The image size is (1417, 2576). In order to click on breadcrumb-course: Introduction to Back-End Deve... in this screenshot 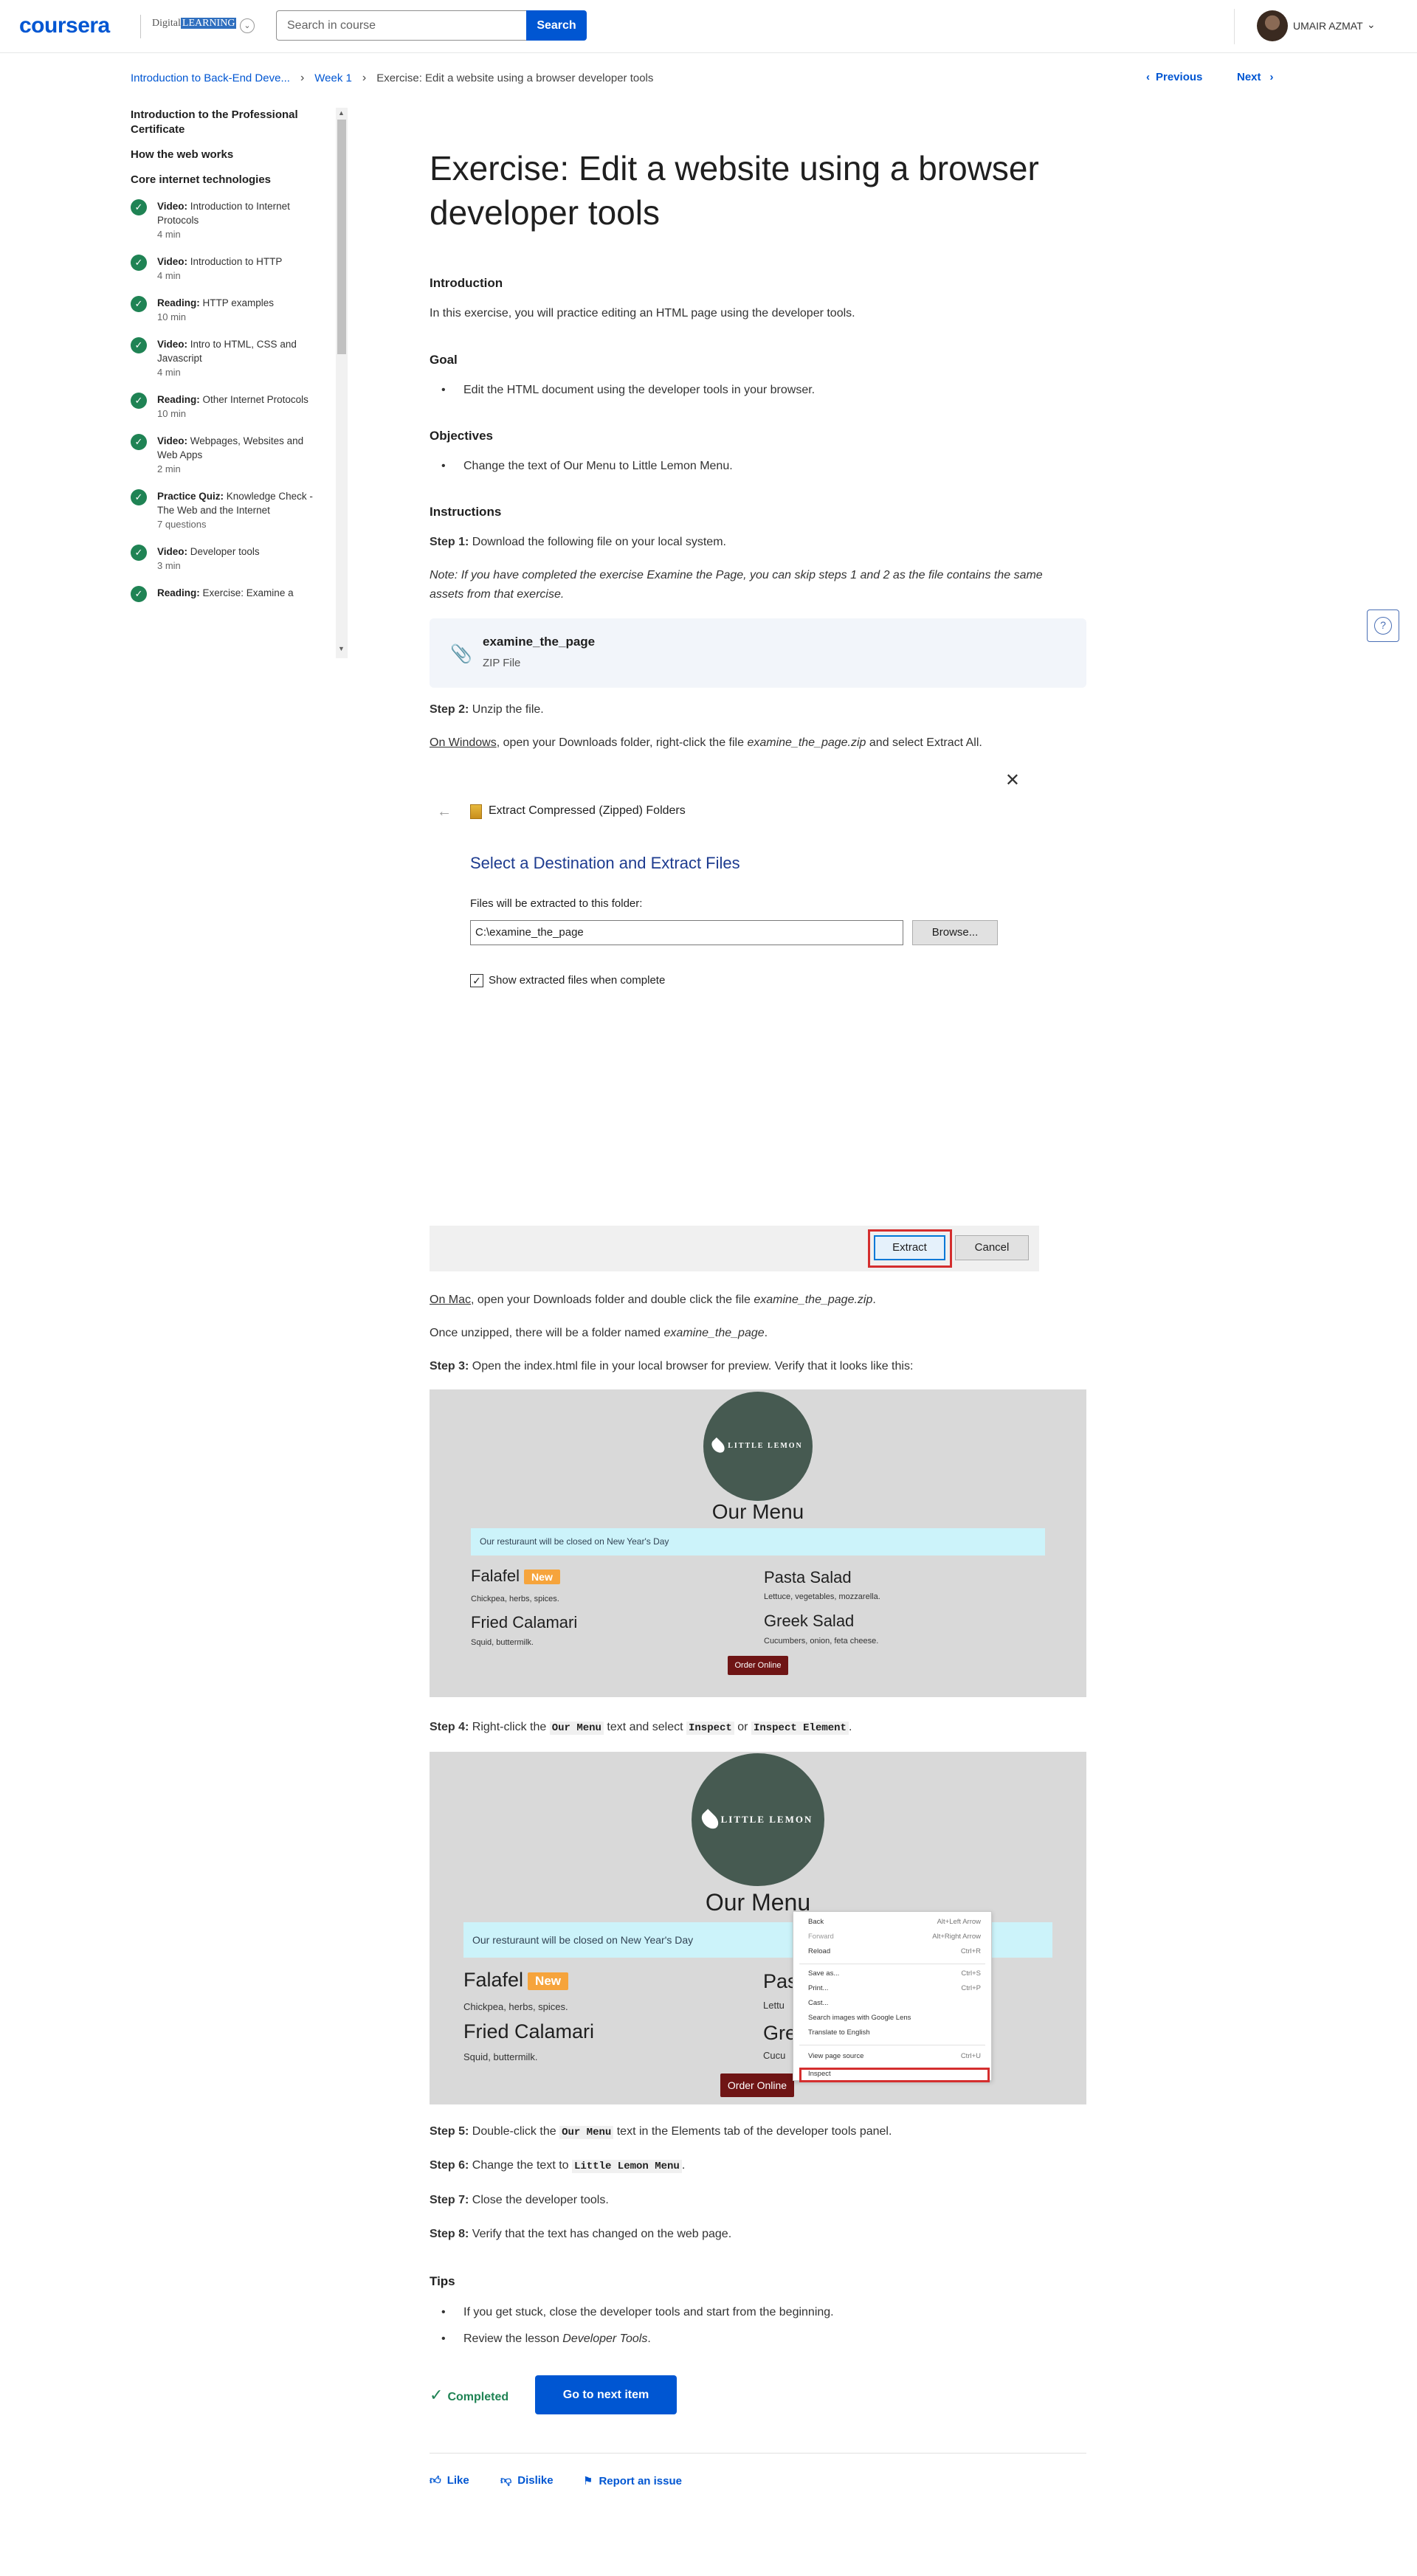, I will do `click(210, 78)`.